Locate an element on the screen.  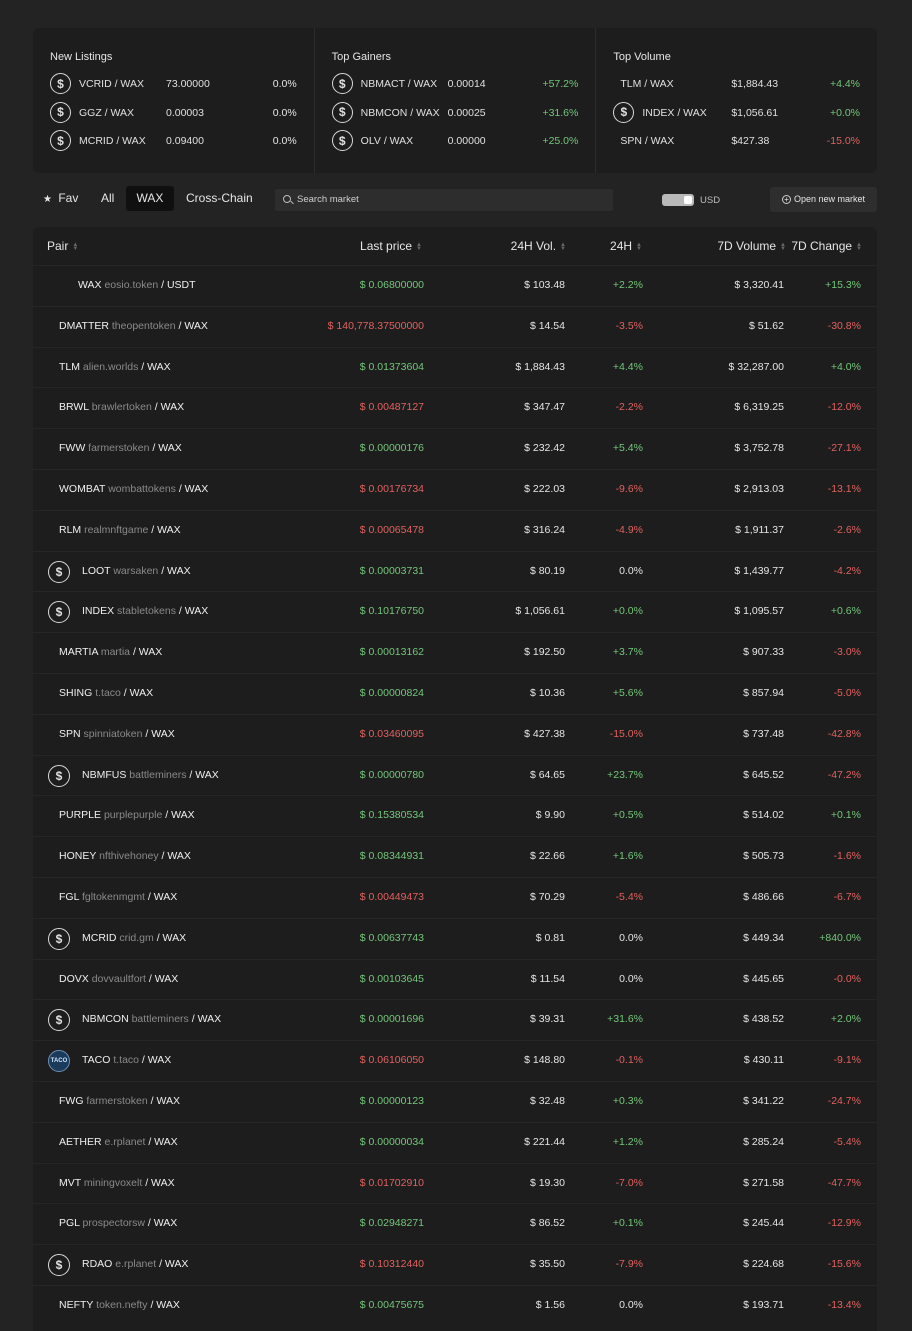
pair-cell: MCRID crid.gm / WAX is located at coordinates (134, 938).